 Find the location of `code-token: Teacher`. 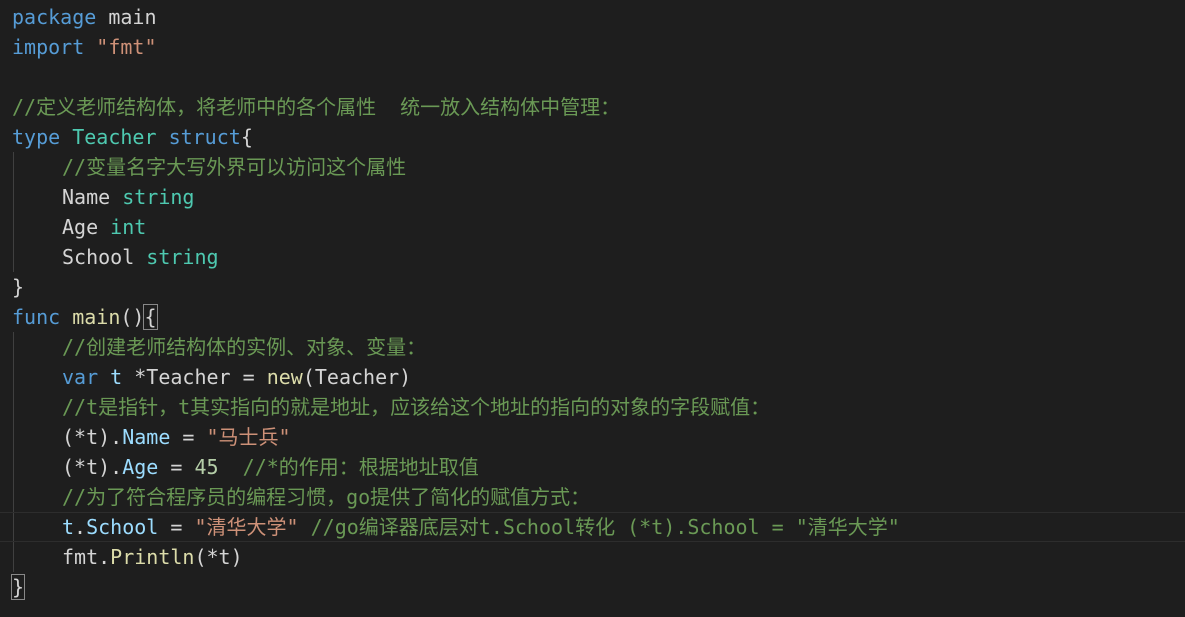

code-token: Teacher is located at coordinates (114, 137).